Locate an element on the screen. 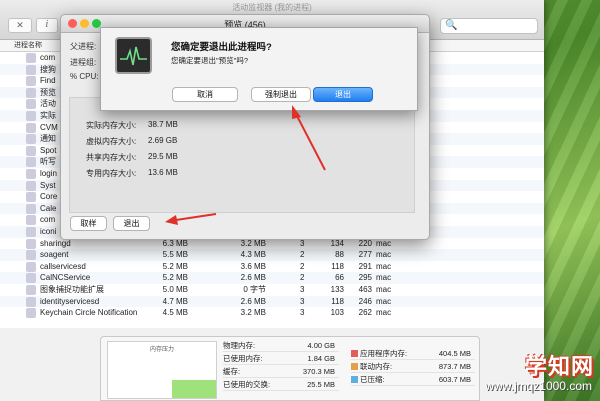  site-watermark: 学知网 www.jmqz1000.com is located at coordinates (535, 373).